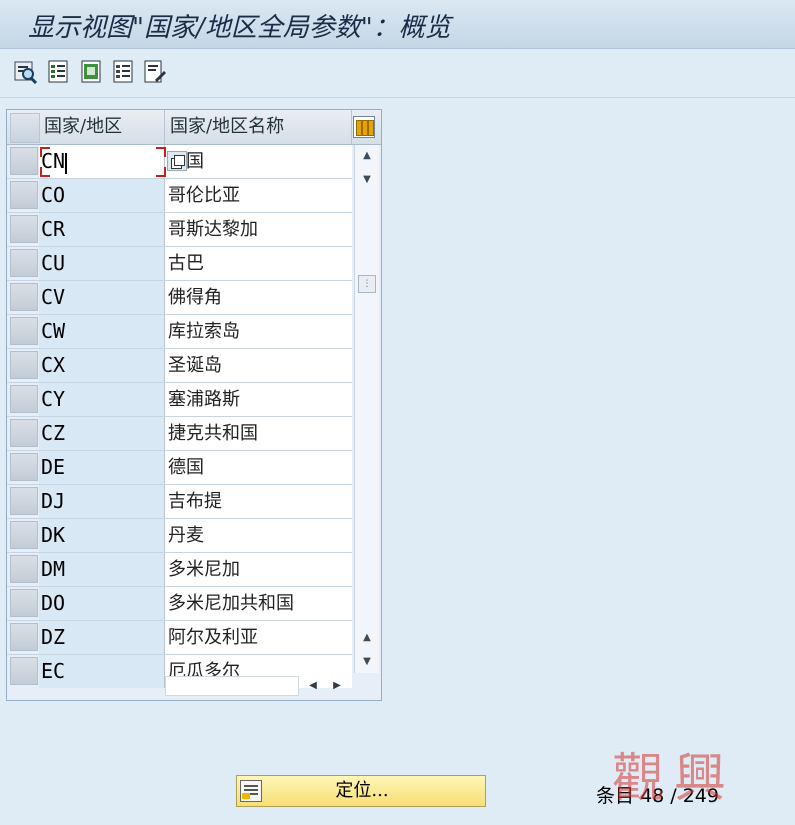  What do you see at coordinates (367, 662) in the screenshot?
I see `scroll-down-icon: ▼` at bounding box center [367, 662].